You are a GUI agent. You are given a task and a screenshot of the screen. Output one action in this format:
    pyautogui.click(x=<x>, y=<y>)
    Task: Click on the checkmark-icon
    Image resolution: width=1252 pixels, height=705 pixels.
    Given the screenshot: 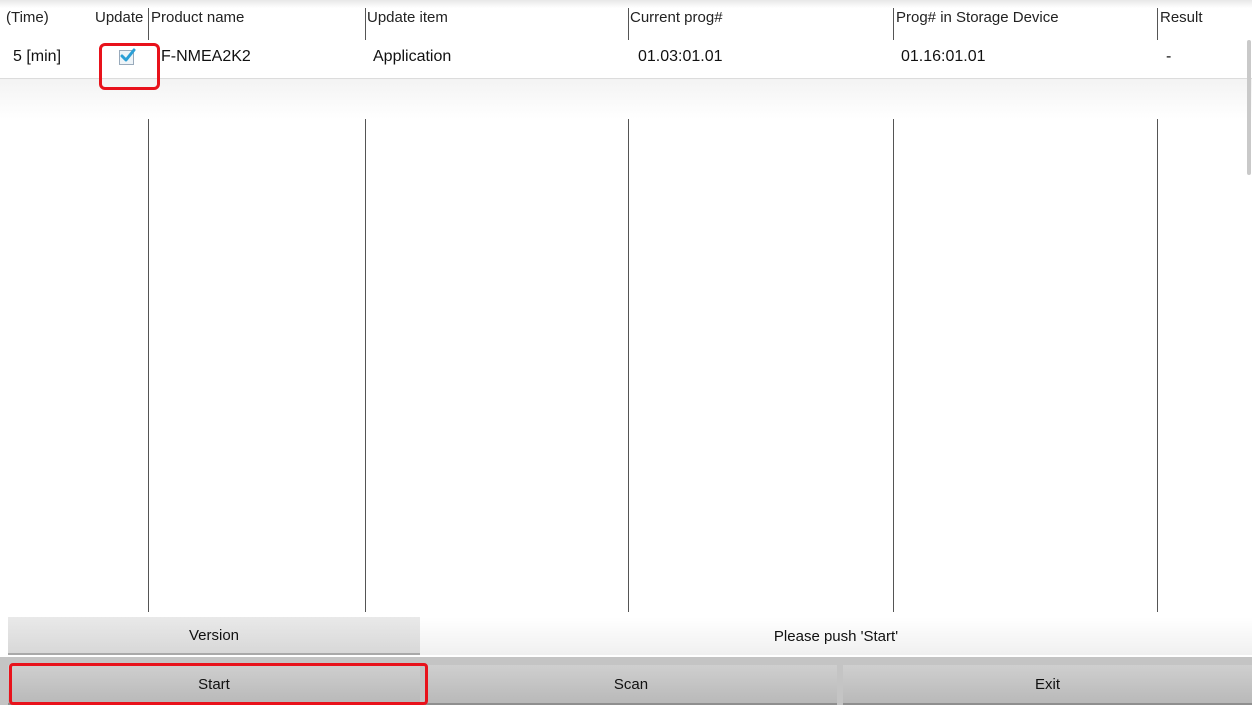 What is the action you would take?
    pyautogui.click(x=128, y=55)
    